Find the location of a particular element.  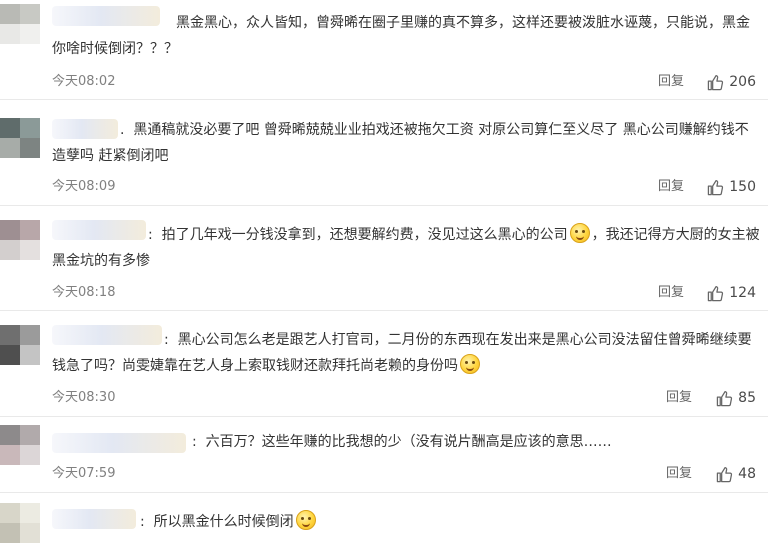

comment-meta: 今天08:09 回复 150 is located at coordinates (404, 187).